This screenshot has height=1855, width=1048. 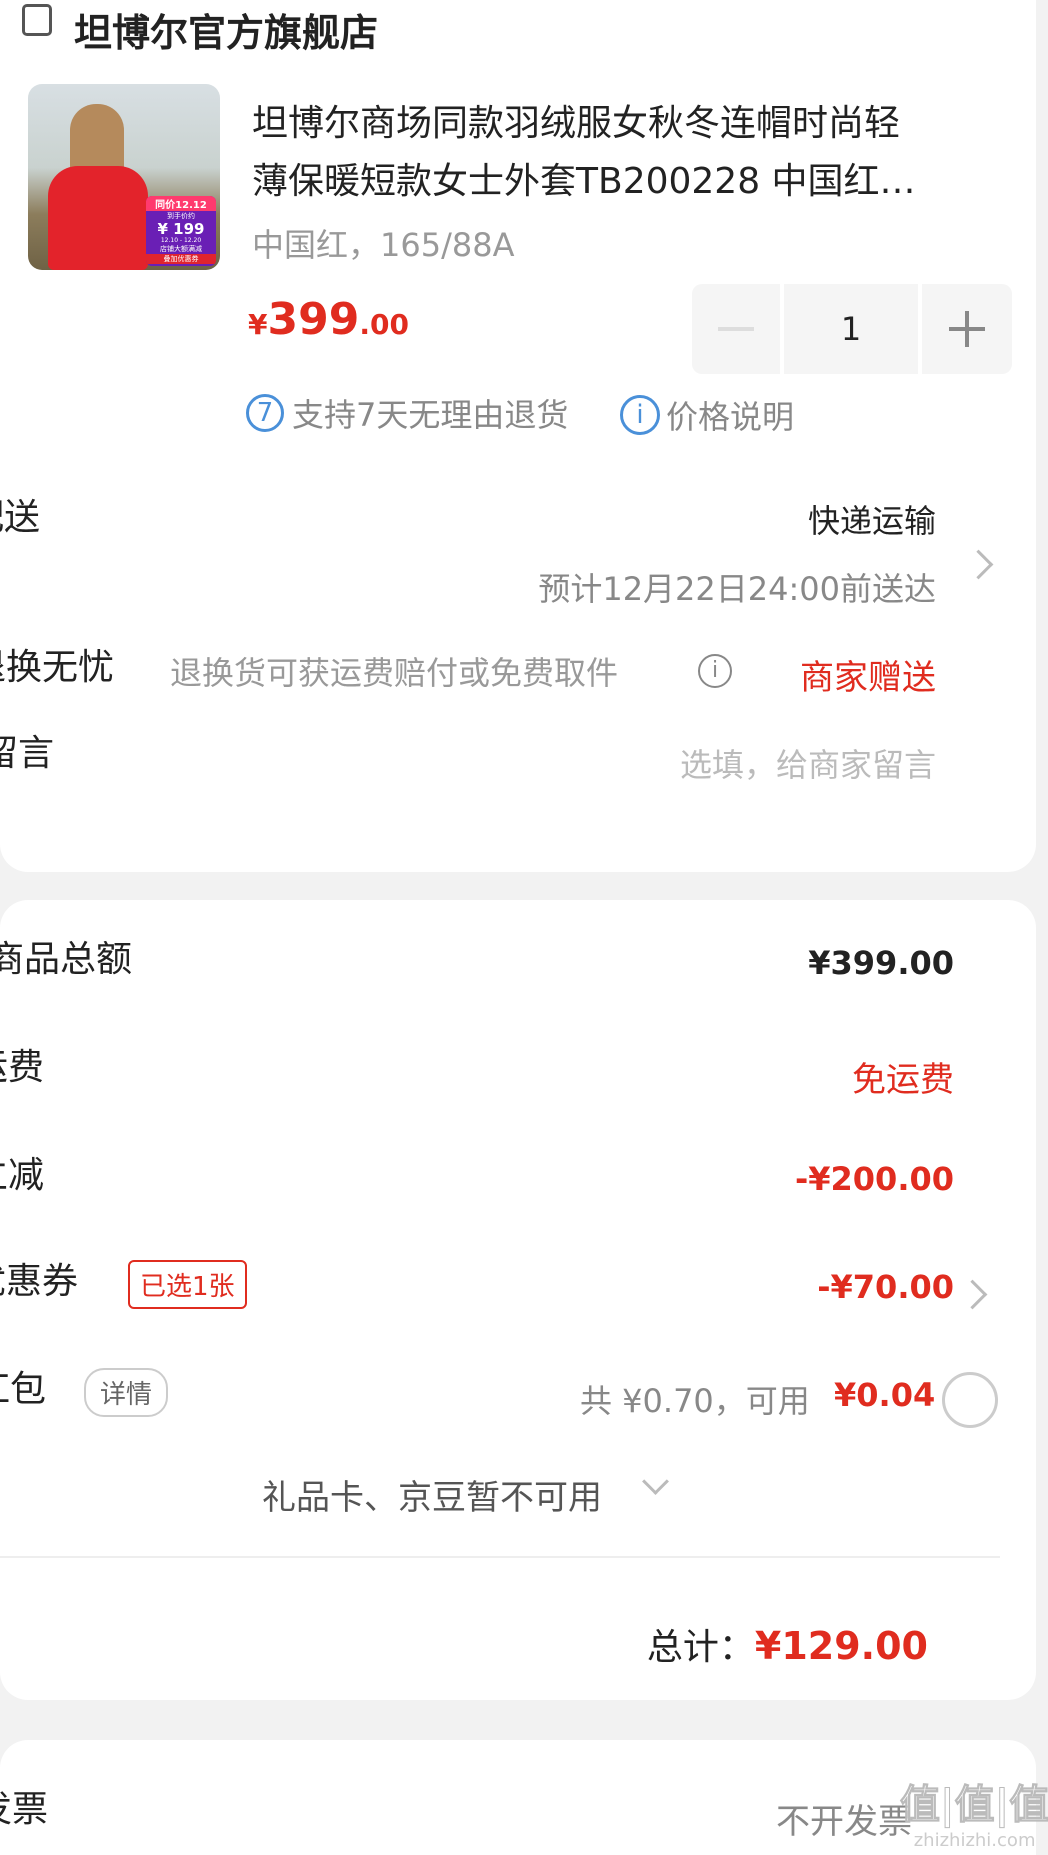 What do you see at coordinates (126, 1392) in the screenshot?
I see `redpacket-detail-button: 详情` at bounding box center [126, 1392].